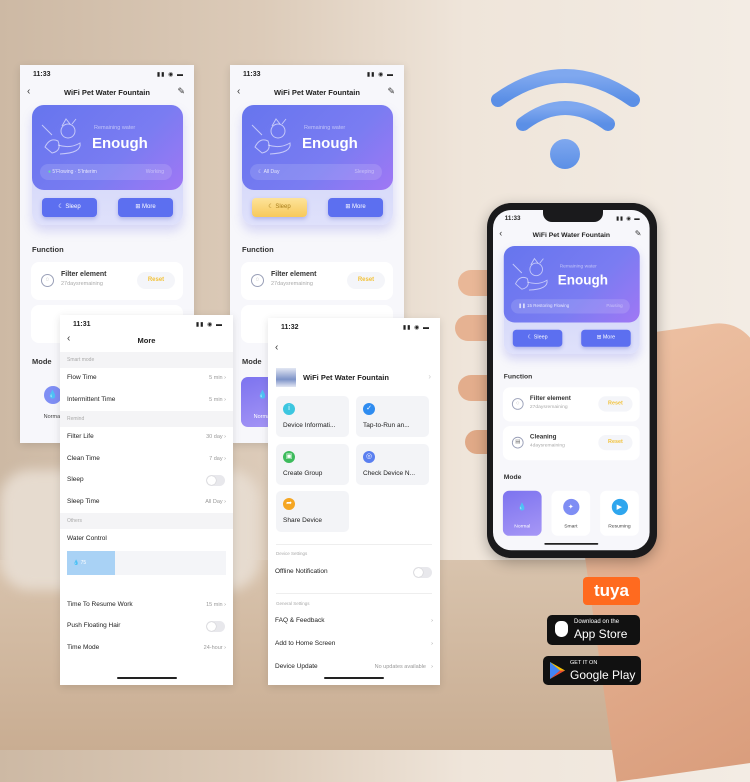 Image resolution: width=750 pixels, height=782 pixels. I want to click on row-value: 30 day, so click(214, 437).